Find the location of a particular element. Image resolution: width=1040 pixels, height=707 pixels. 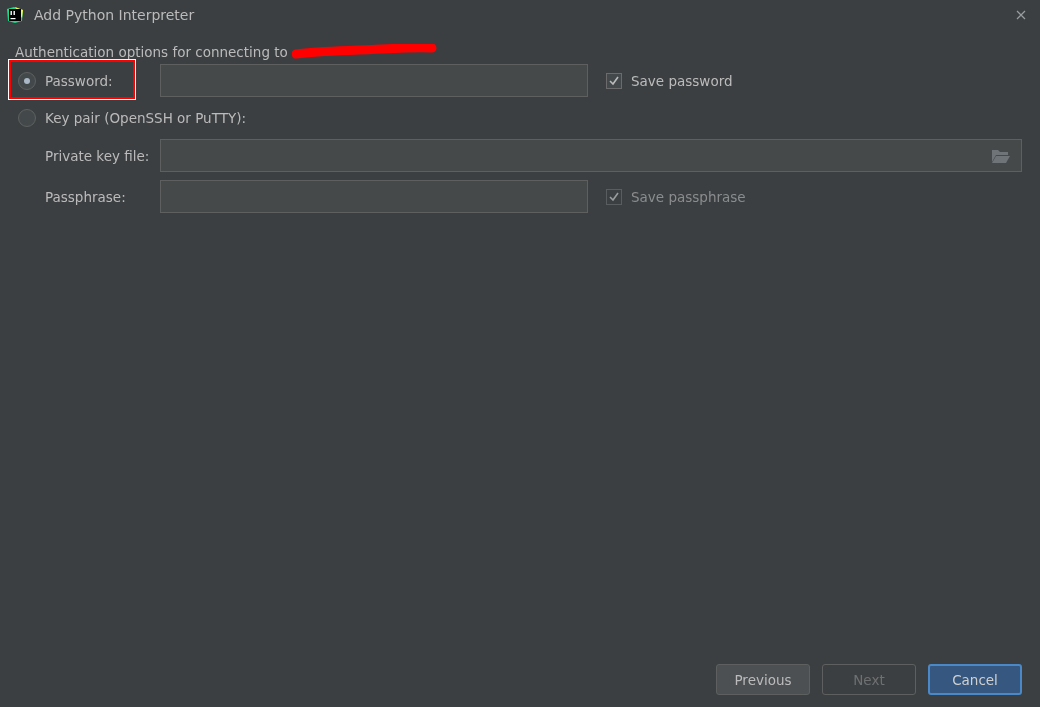

dialog-button: Cancel is located at coordinates (975, 679).